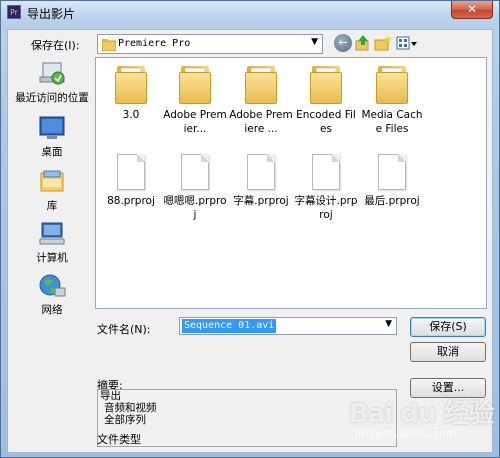 The image size is (500, 458). I want to click on filename-value: Sequence 01.avi, so click(229, 326).